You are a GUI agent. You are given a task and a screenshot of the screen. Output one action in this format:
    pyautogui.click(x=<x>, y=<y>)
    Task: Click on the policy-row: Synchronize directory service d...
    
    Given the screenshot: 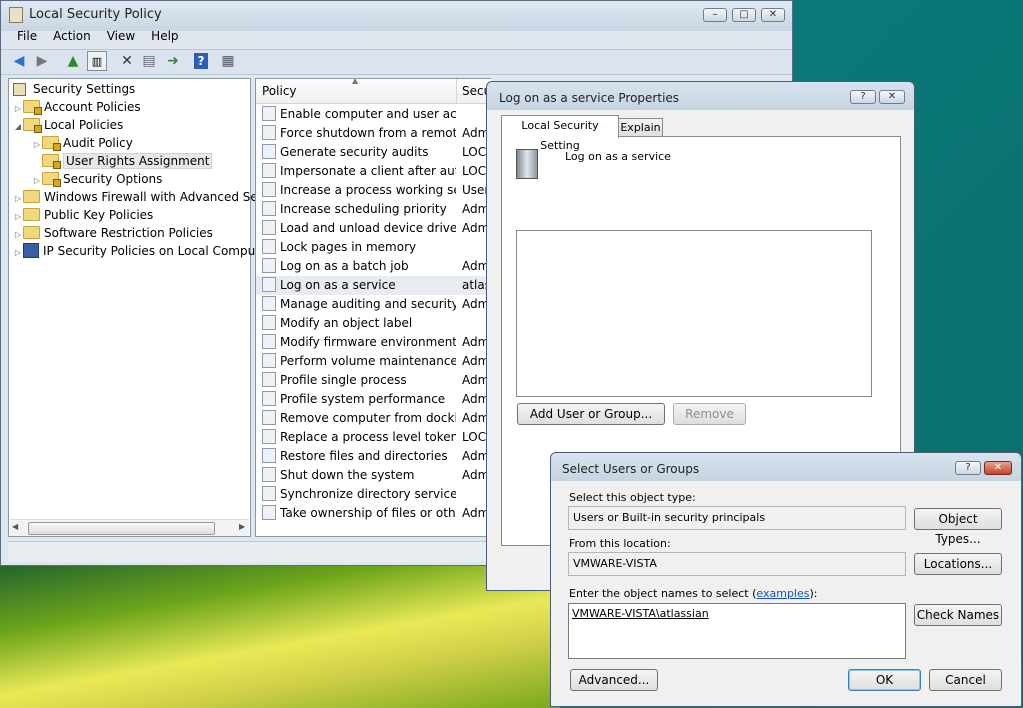 What is the action you would take?
    pyautogui.click(x=373, y=494)
    